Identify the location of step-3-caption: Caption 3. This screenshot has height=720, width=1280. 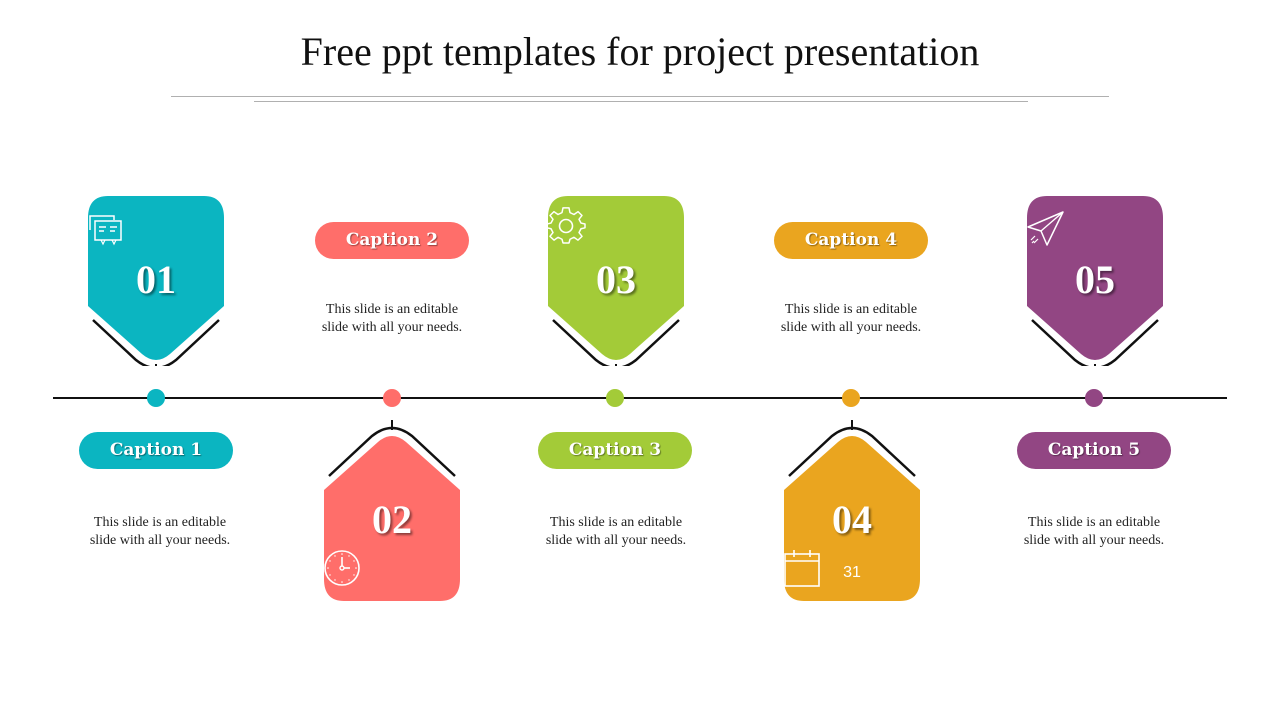
(615, 450).